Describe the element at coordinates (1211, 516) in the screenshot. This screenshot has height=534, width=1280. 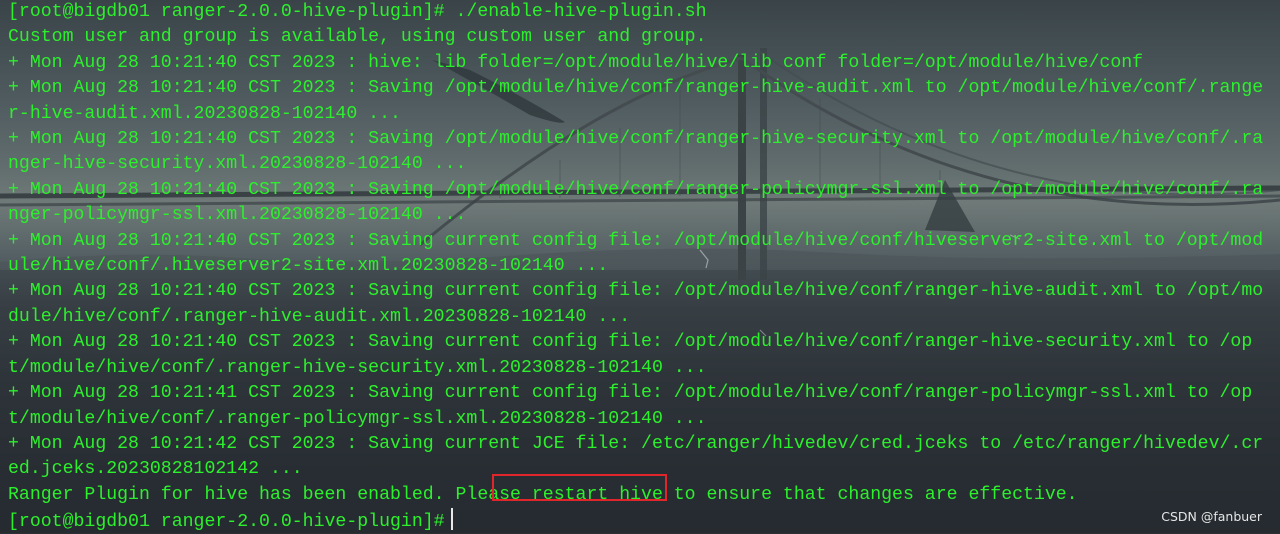
I see `csdn-watermark: CSDN @fanbuer` at that location.